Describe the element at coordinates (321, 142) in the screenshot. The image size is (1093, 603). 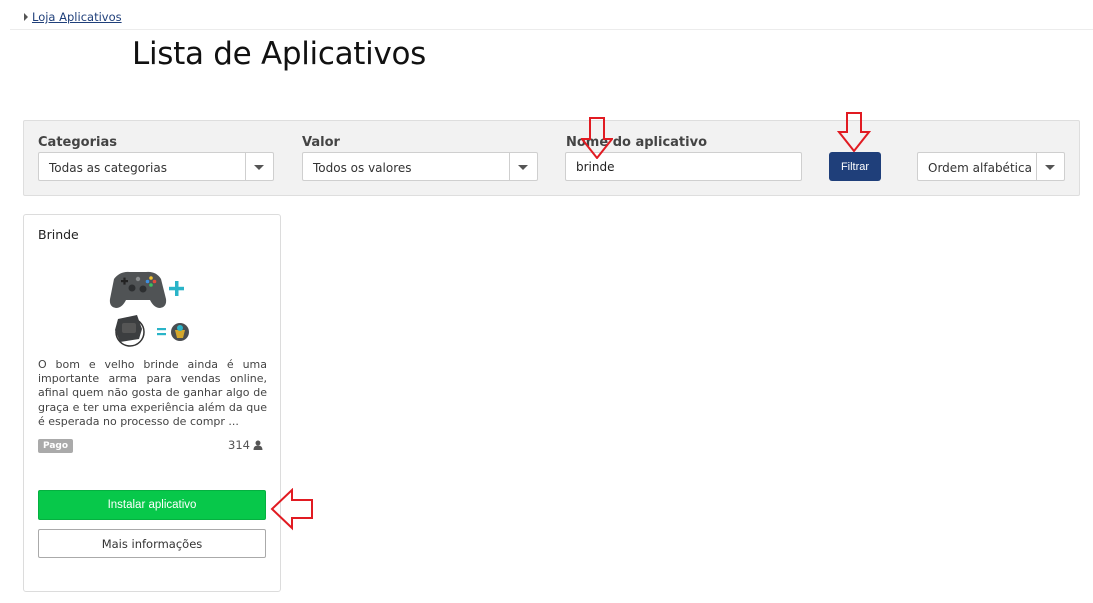
I see `price-label: Valor` at that location.